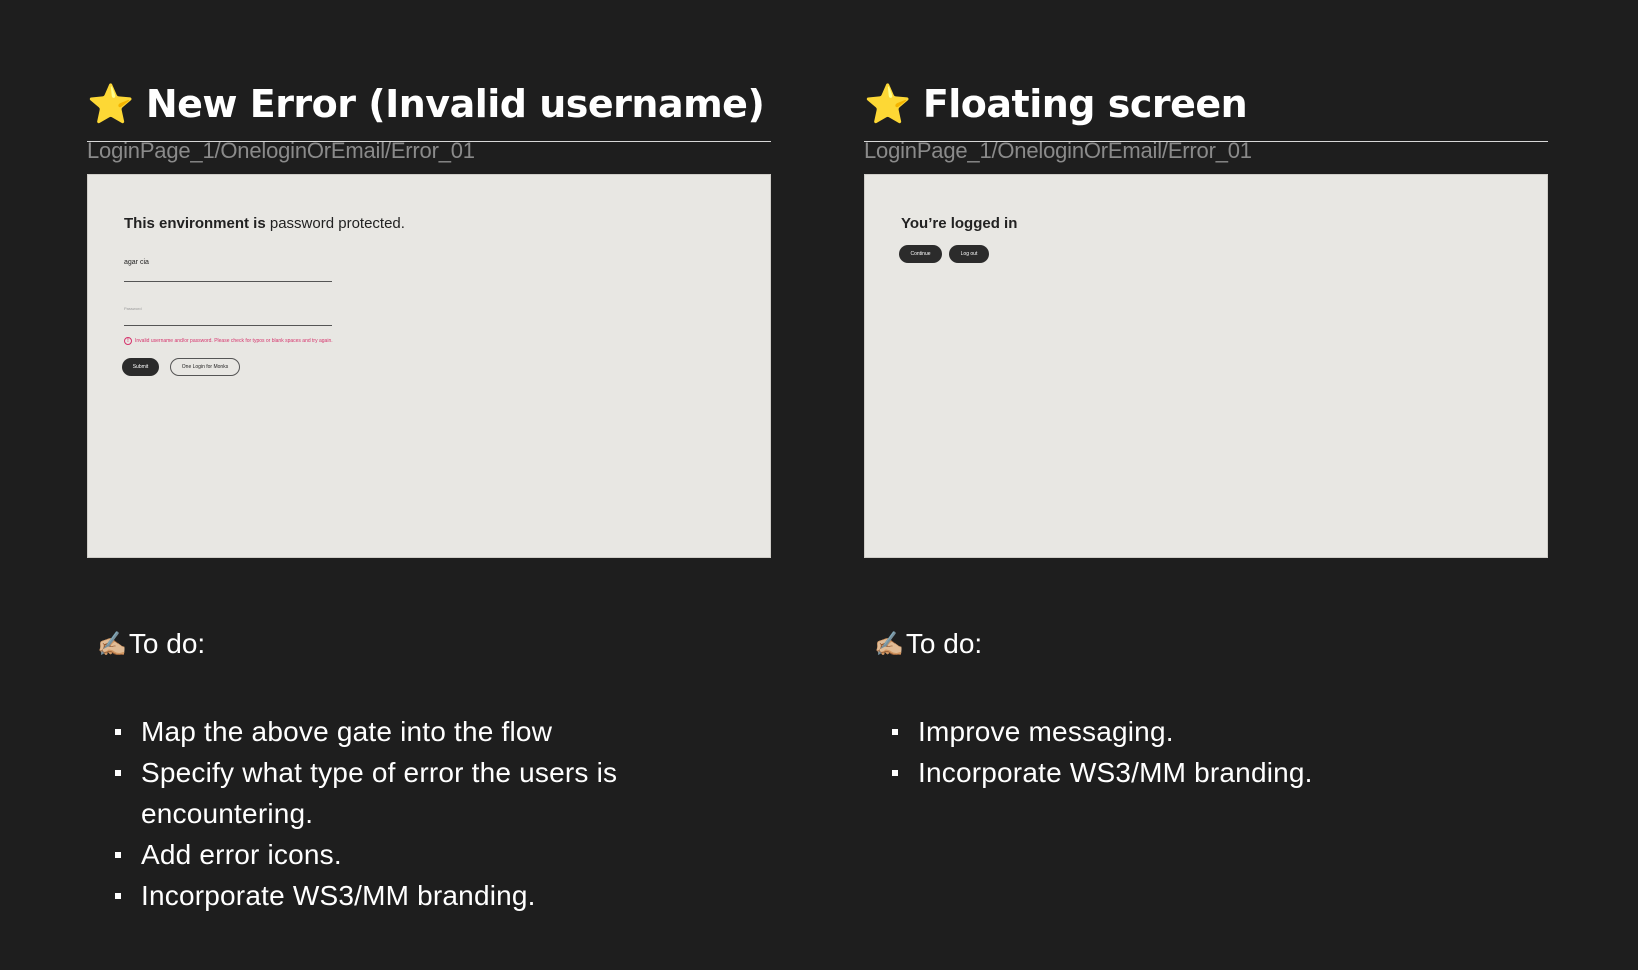 The height and width of the screenshot is (970, 1638). What do you see at coordinates (133, 308) in the screenshot?
I see `password-placeholder: Password` at bounding box center [133, 308].